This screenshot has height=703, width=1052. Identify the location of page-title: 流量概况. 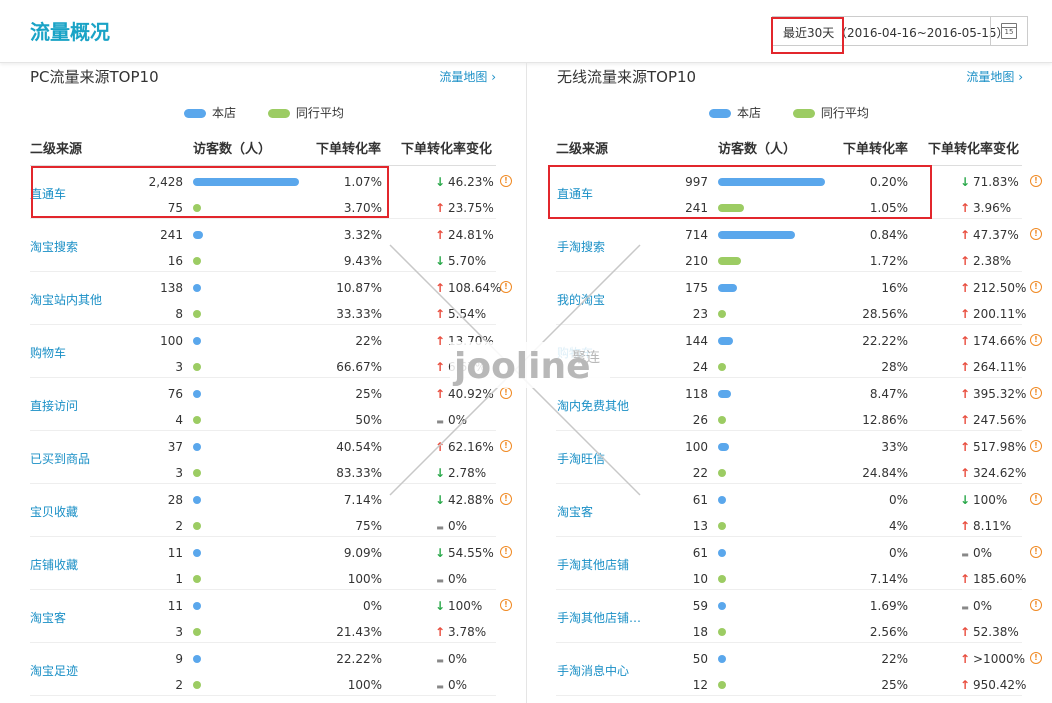
(70, 32).